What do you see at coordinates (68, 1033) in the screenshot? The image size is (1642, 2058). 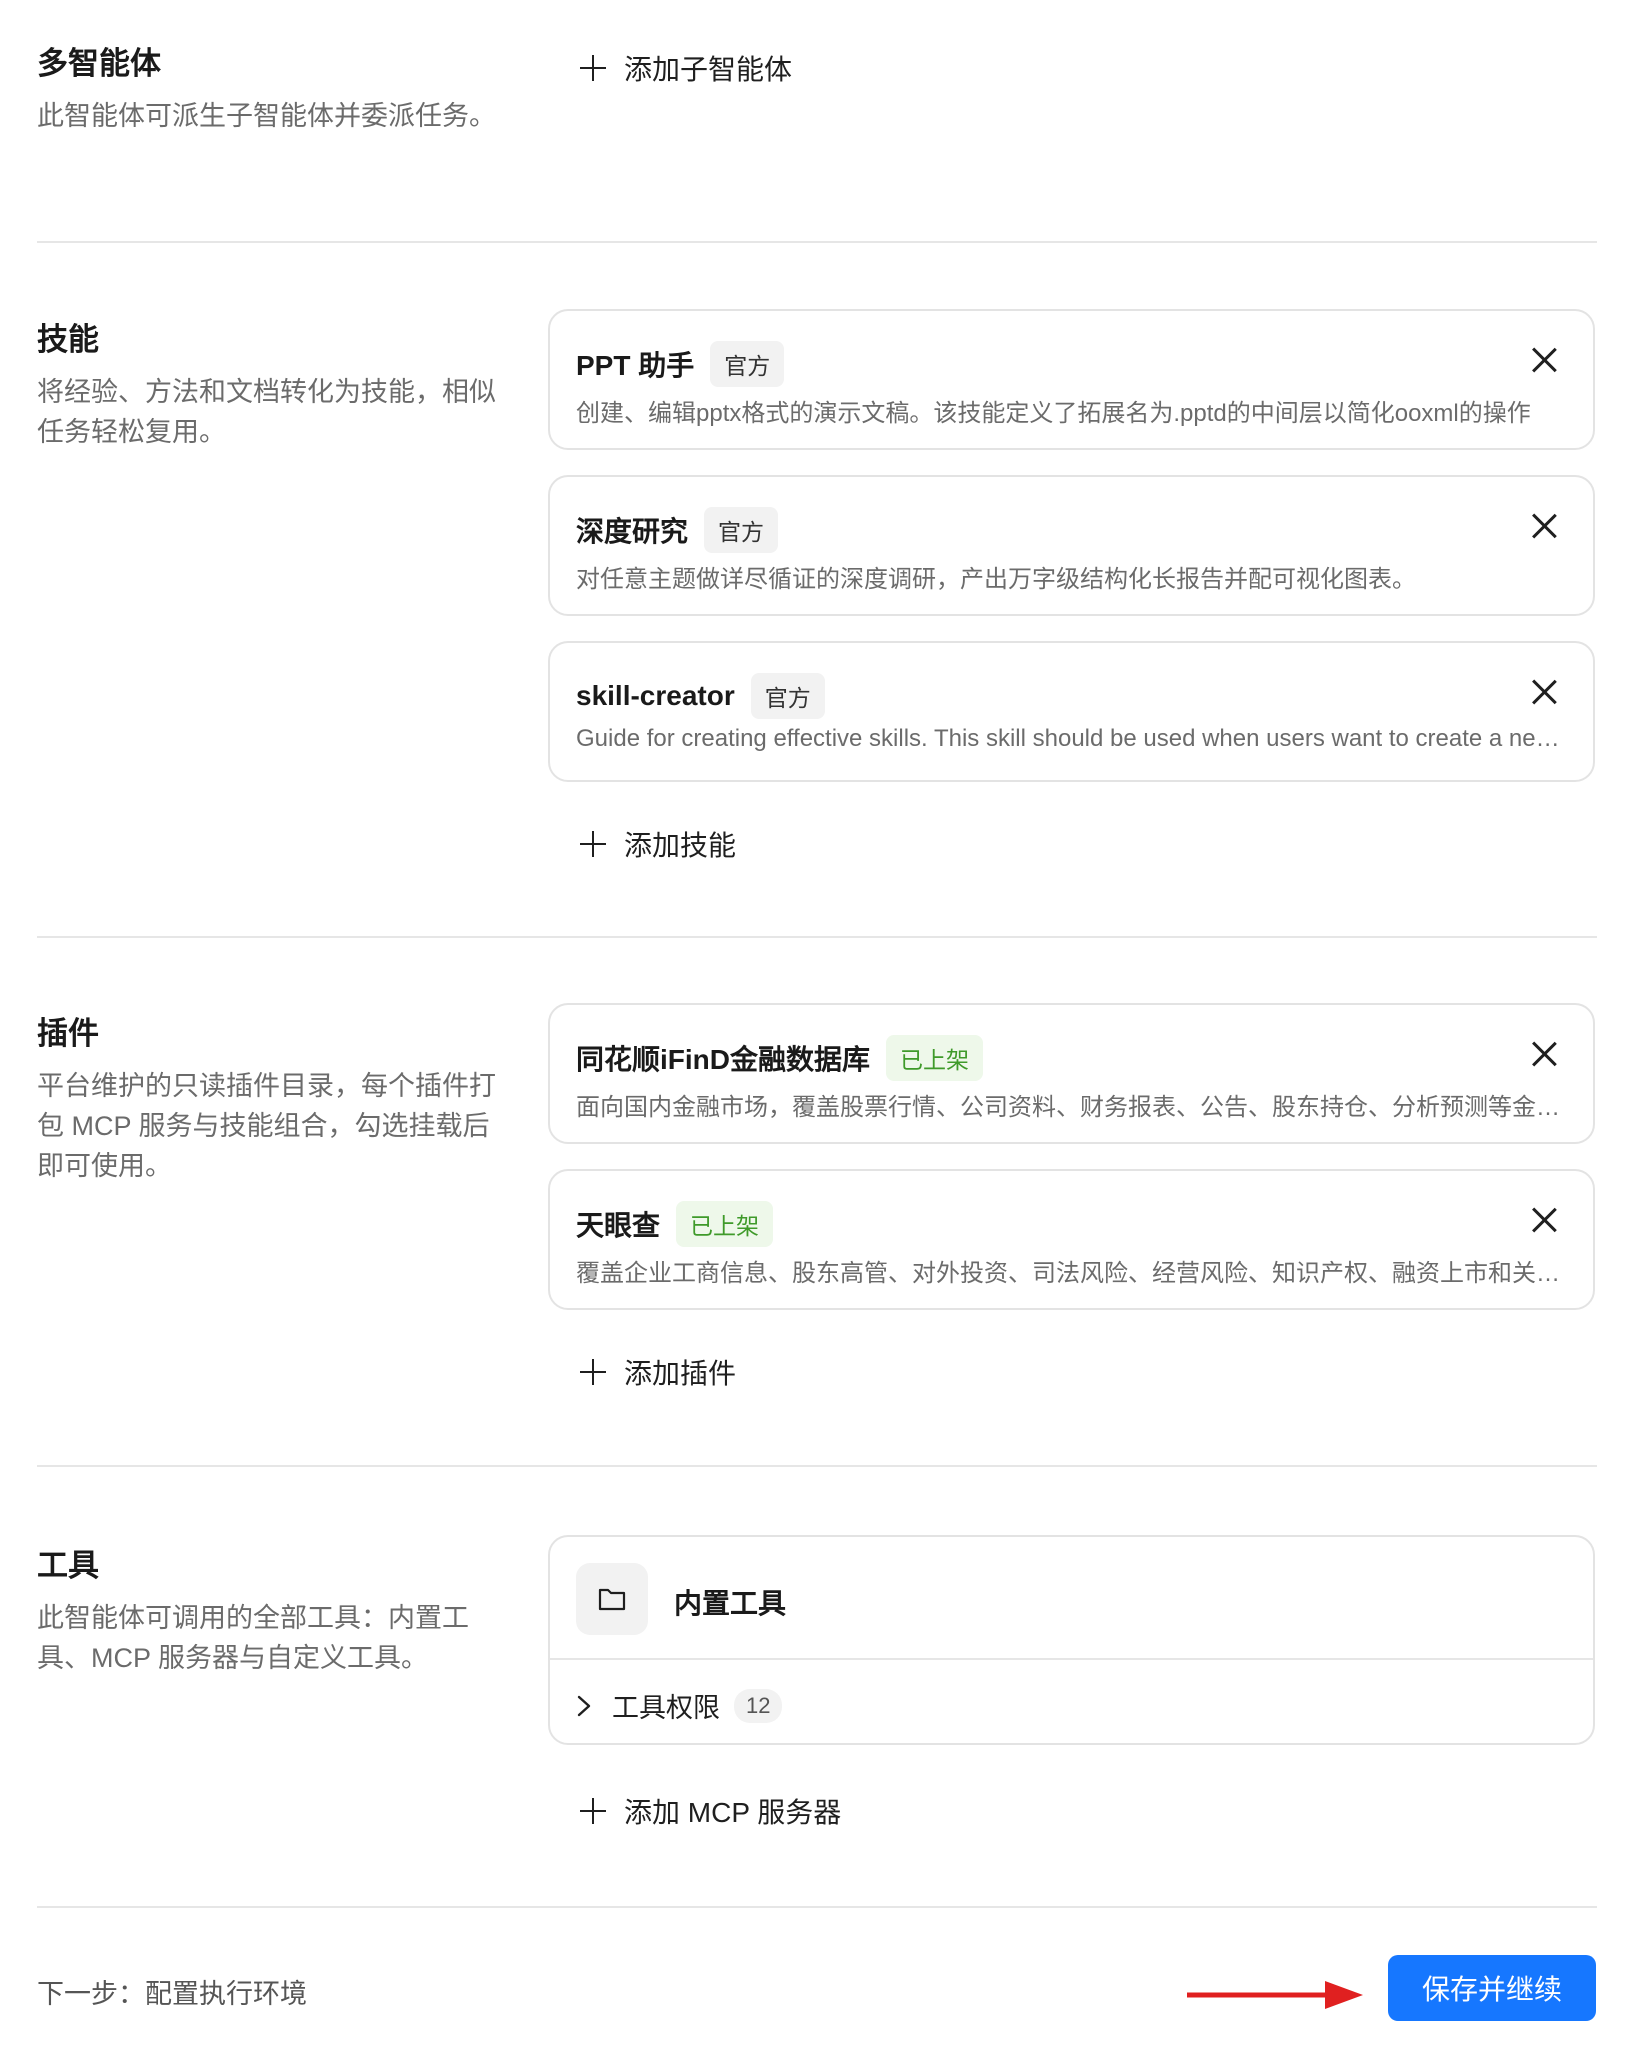 I see `plugins-title: 插件` at bounding box center [68, 1033].